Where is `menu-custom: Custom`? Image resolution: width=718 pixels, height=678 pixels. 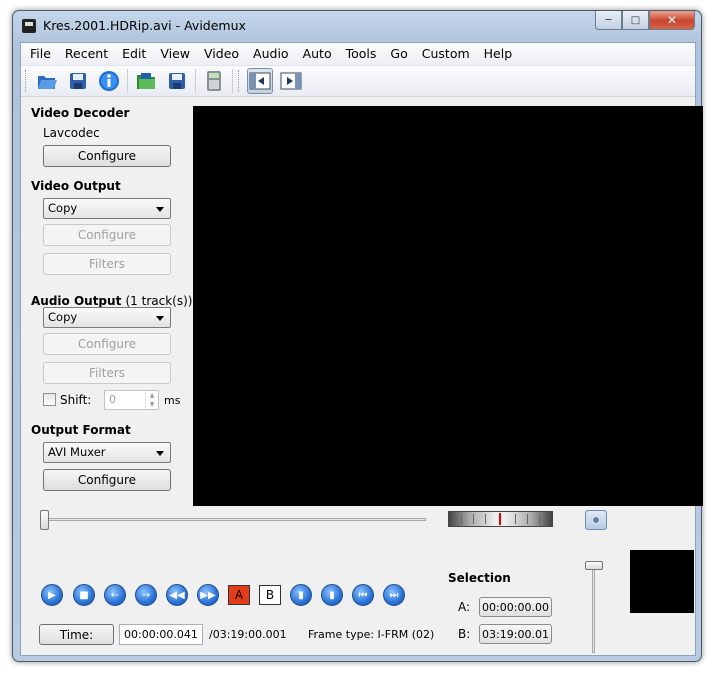 menu-custom: Custom is located at coordinates (446, 54).